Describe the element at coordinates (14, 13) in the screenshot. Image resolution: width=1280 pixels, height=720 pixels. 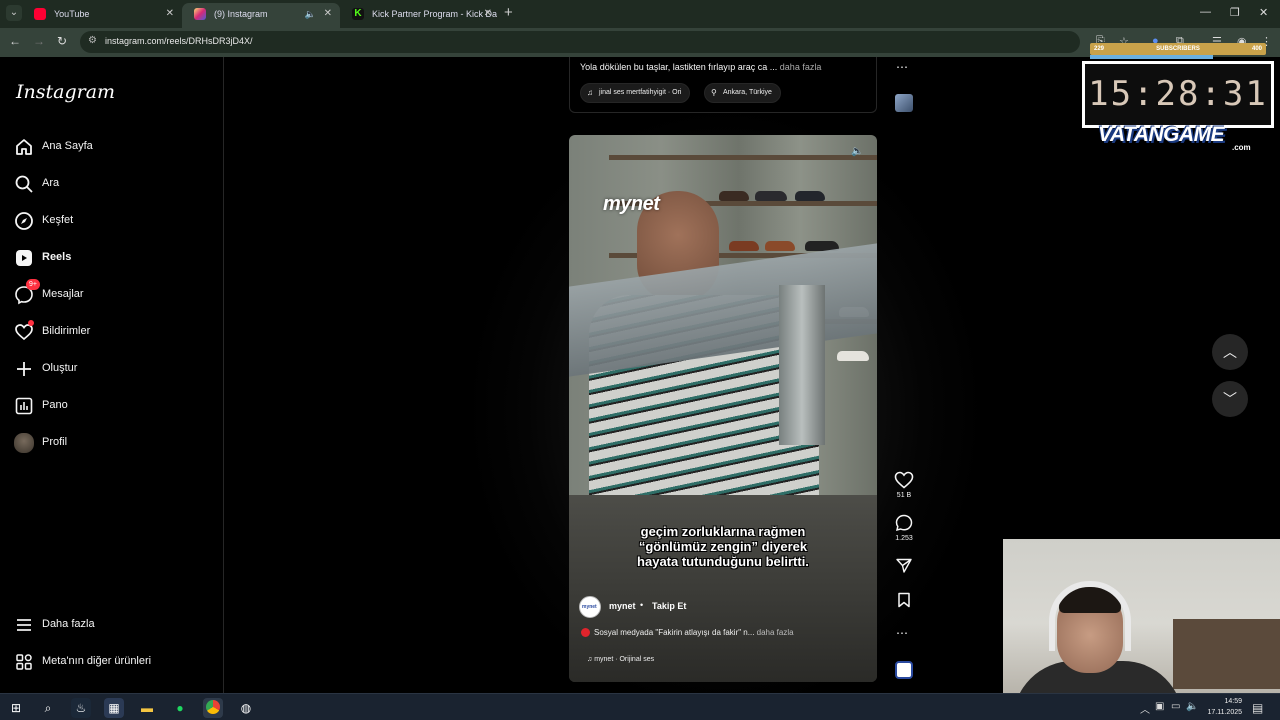
I see `tab-search-icon: ⌄` at that location.